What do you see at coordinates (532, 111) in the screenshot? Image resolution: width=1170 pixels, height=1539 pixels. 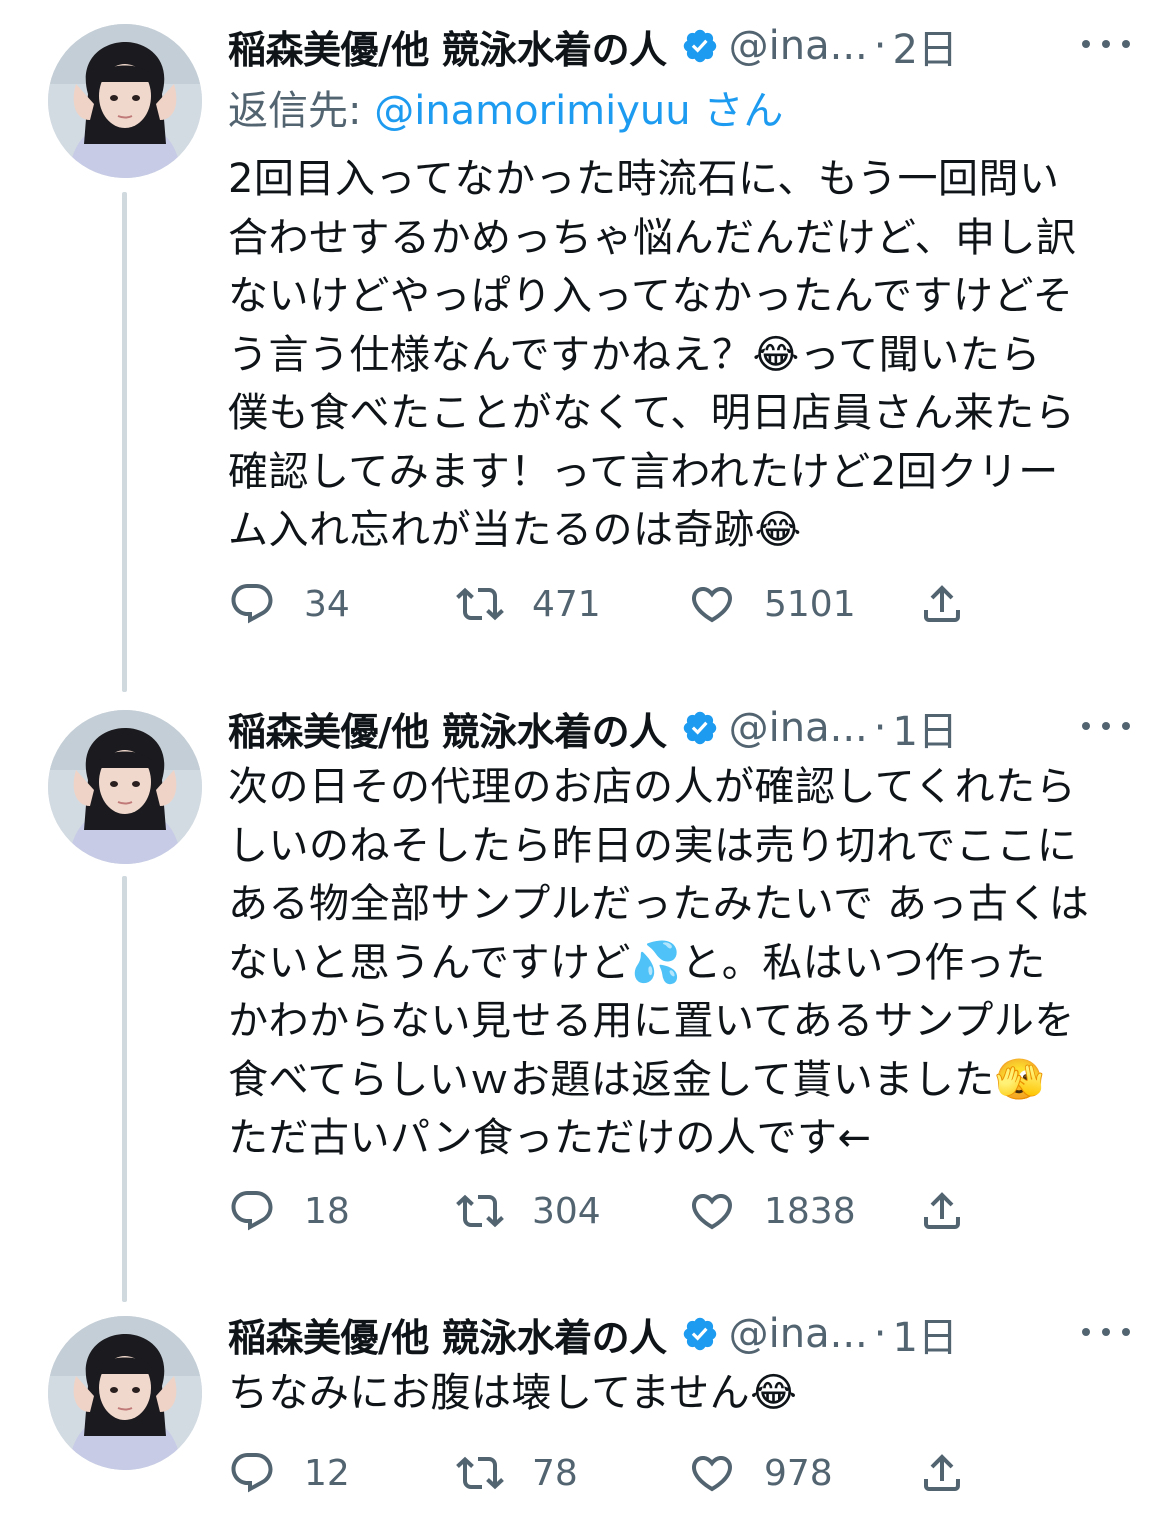 I see `reply-to-mention: @inamorimiyuu` at bounding box center [532, 111].